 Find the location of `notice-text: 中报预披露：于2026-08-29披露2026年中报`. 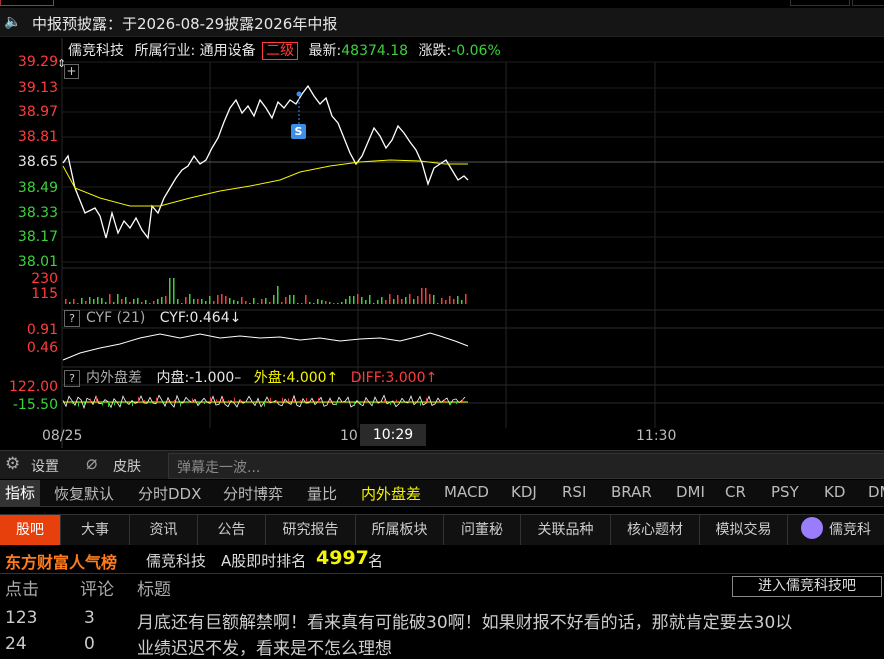

notice-text: 中报预披露：于2026-08-29披露2026年中报 is located at coordinates (184, 23).